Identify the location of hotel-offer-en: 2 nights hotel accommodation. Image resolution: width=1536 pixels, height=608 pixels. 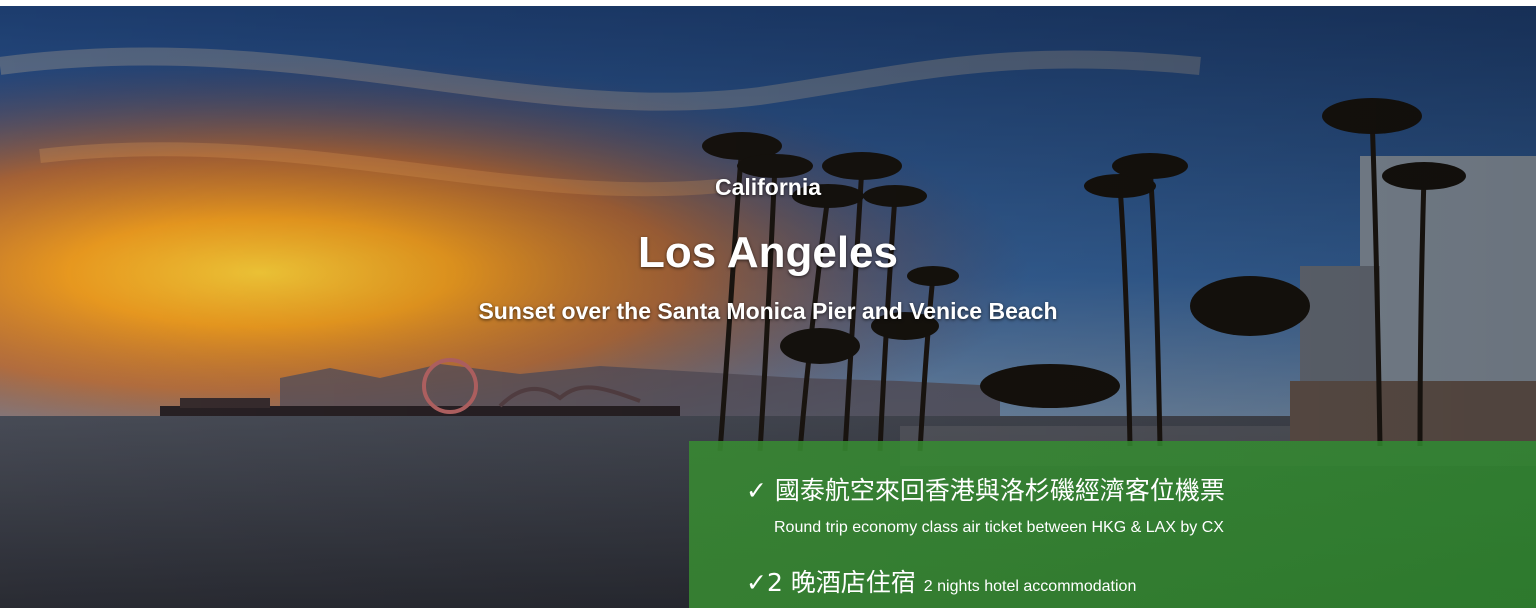
(1030, 586).